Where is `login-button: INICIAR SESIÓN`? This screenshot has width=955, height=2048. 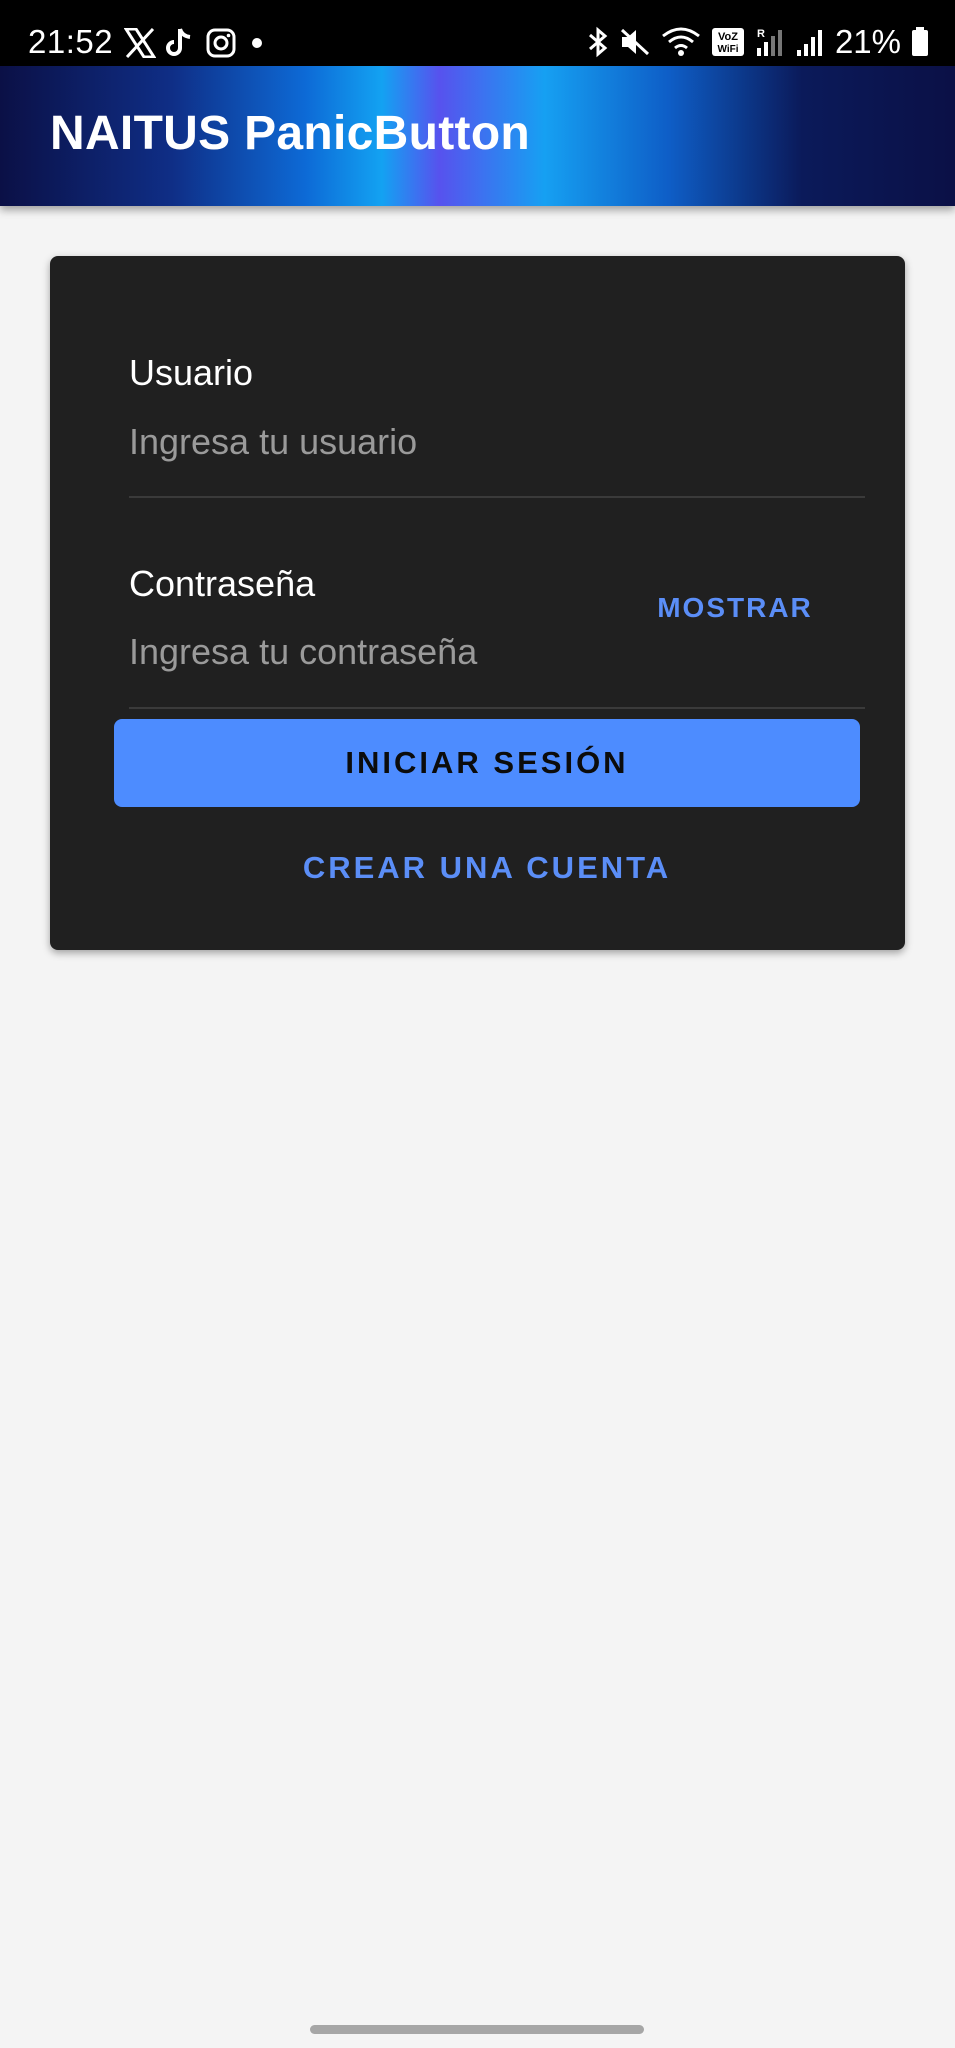
login-button: INICIAR SESIÓN is located at coordinates (487, 763).